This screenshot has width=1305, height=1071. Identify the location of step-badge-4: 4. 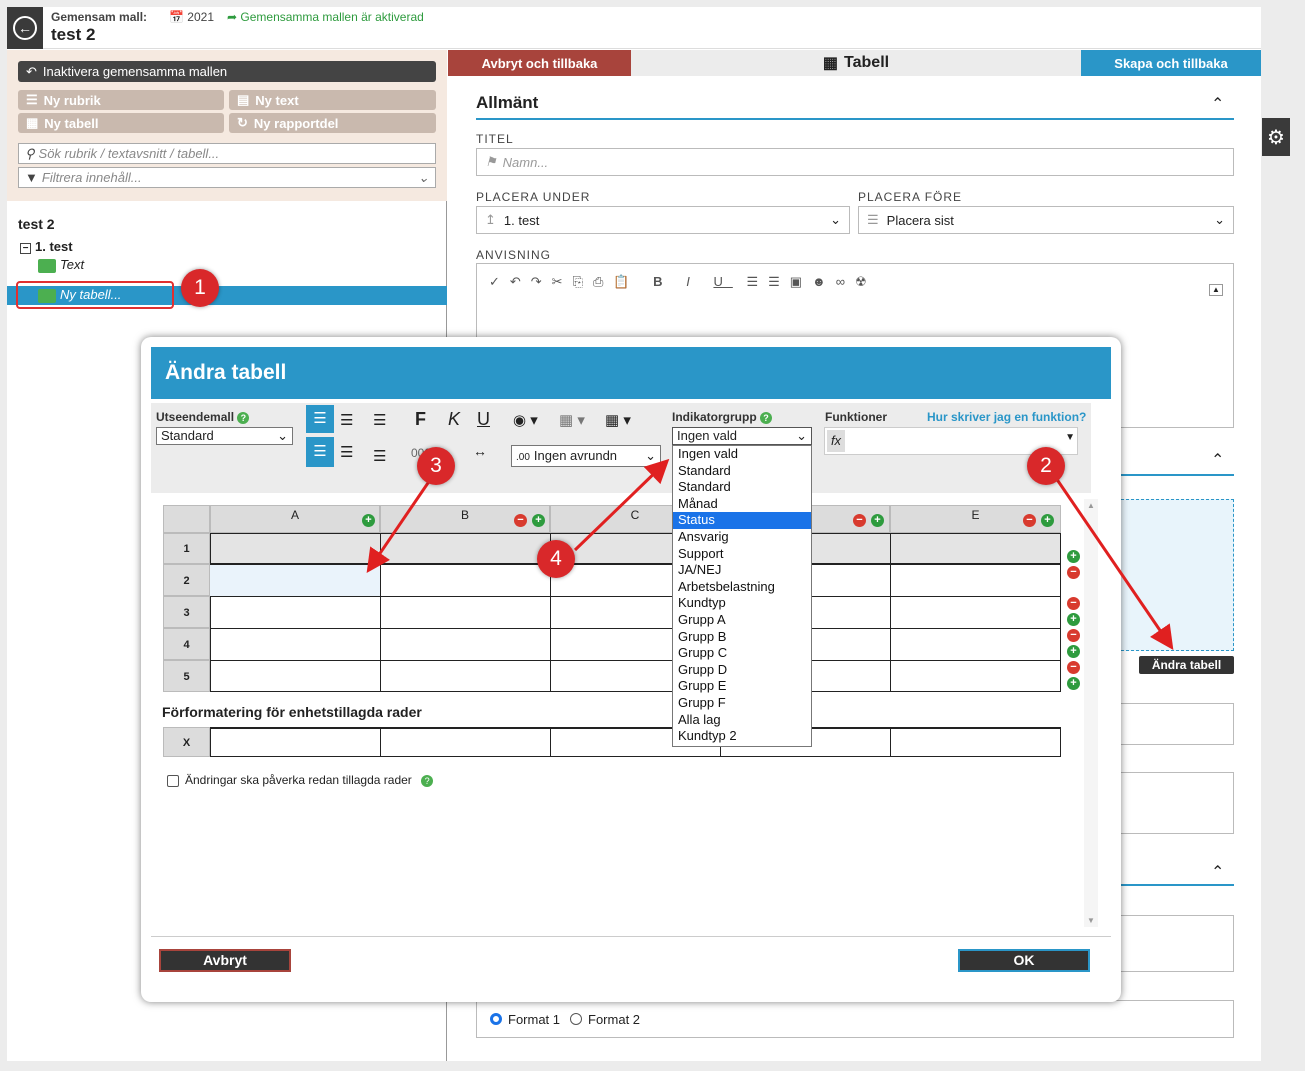
(556, 559).